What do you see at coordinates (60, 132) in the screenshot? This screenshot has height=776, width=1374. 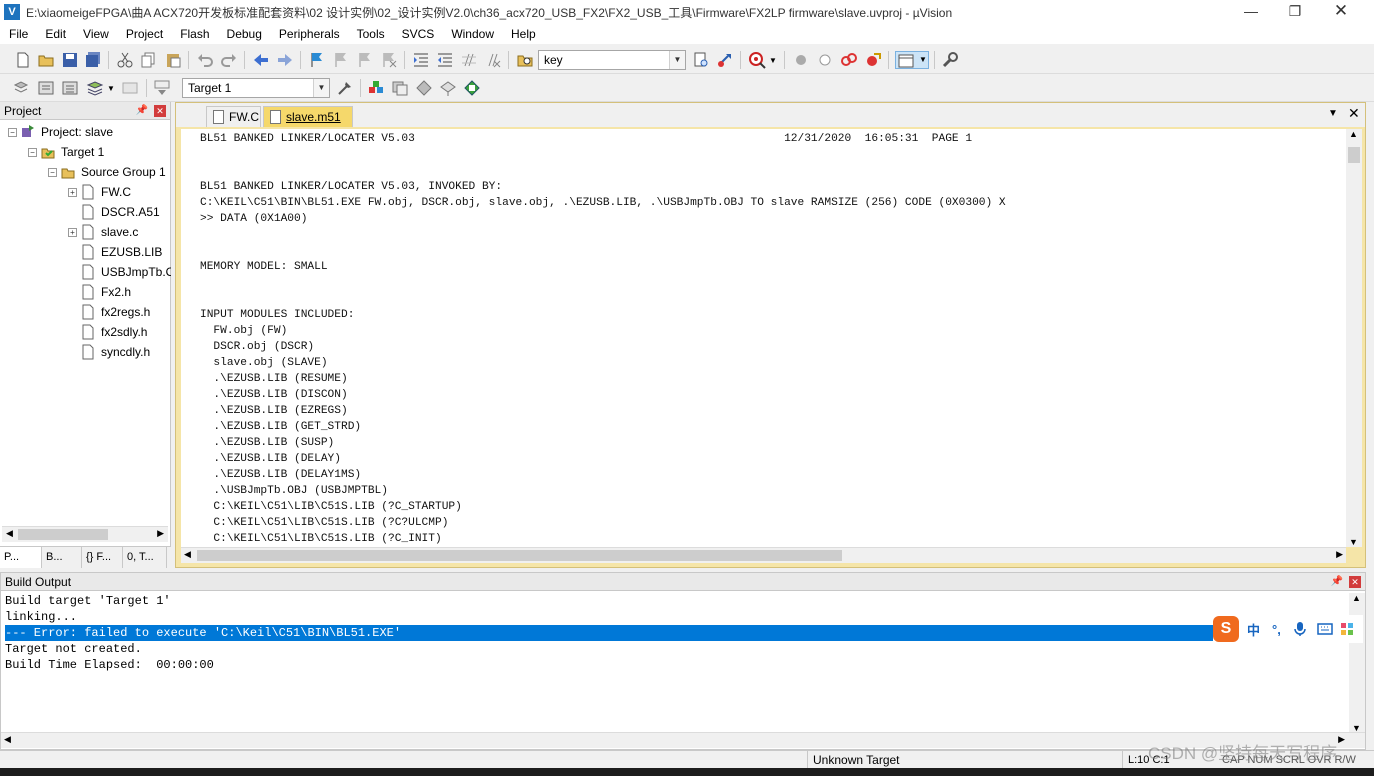 I see `tree-project-node: − Project: slave` at bounding box center [60, 132].